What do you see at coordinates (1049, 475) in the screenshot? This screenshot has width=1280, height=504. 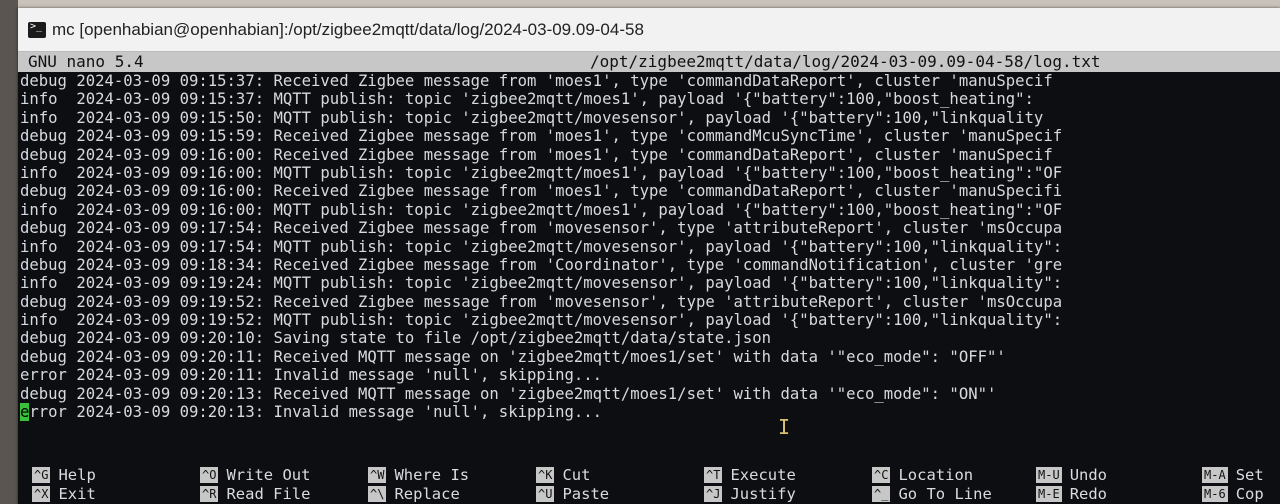 I see `shortcut-key: M-U` at bounding box center [1049, 475].